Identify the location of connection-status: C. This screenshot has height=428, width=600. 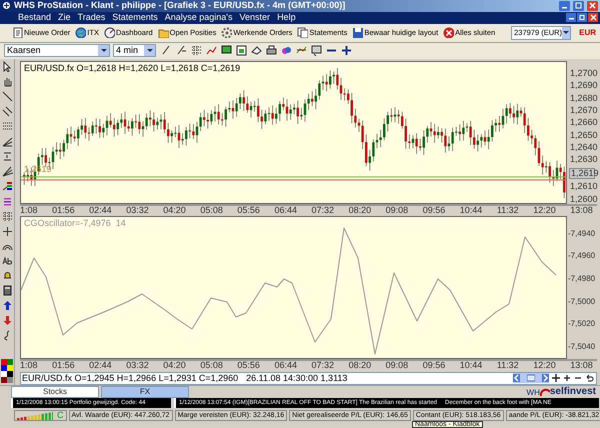
(60, 415).